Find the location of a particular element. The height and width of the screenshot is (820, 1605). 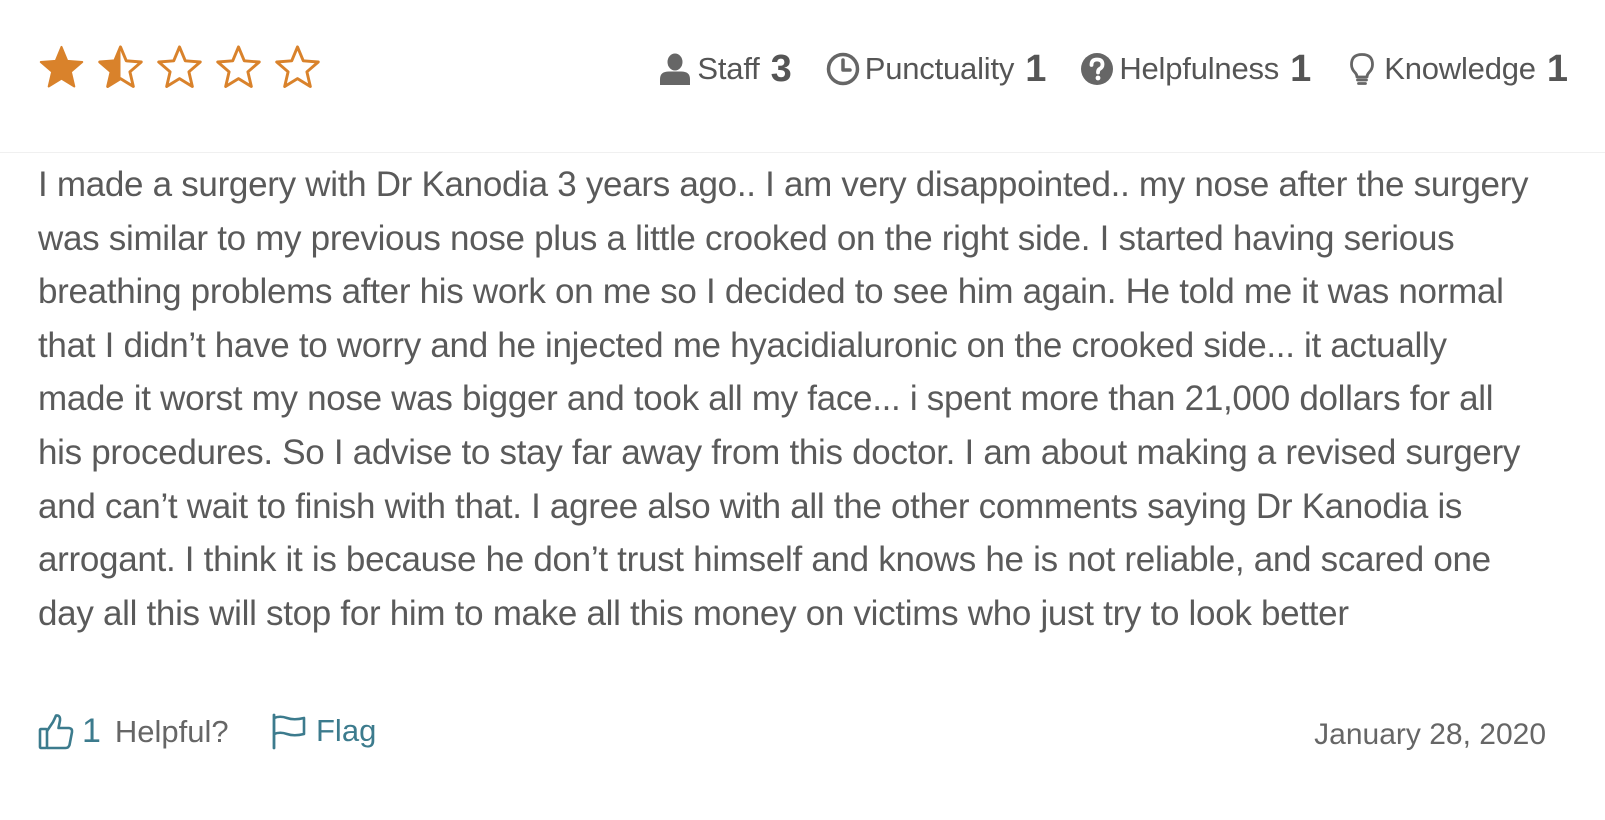

score-label: Punctuality is located at coordinates (939, 68).